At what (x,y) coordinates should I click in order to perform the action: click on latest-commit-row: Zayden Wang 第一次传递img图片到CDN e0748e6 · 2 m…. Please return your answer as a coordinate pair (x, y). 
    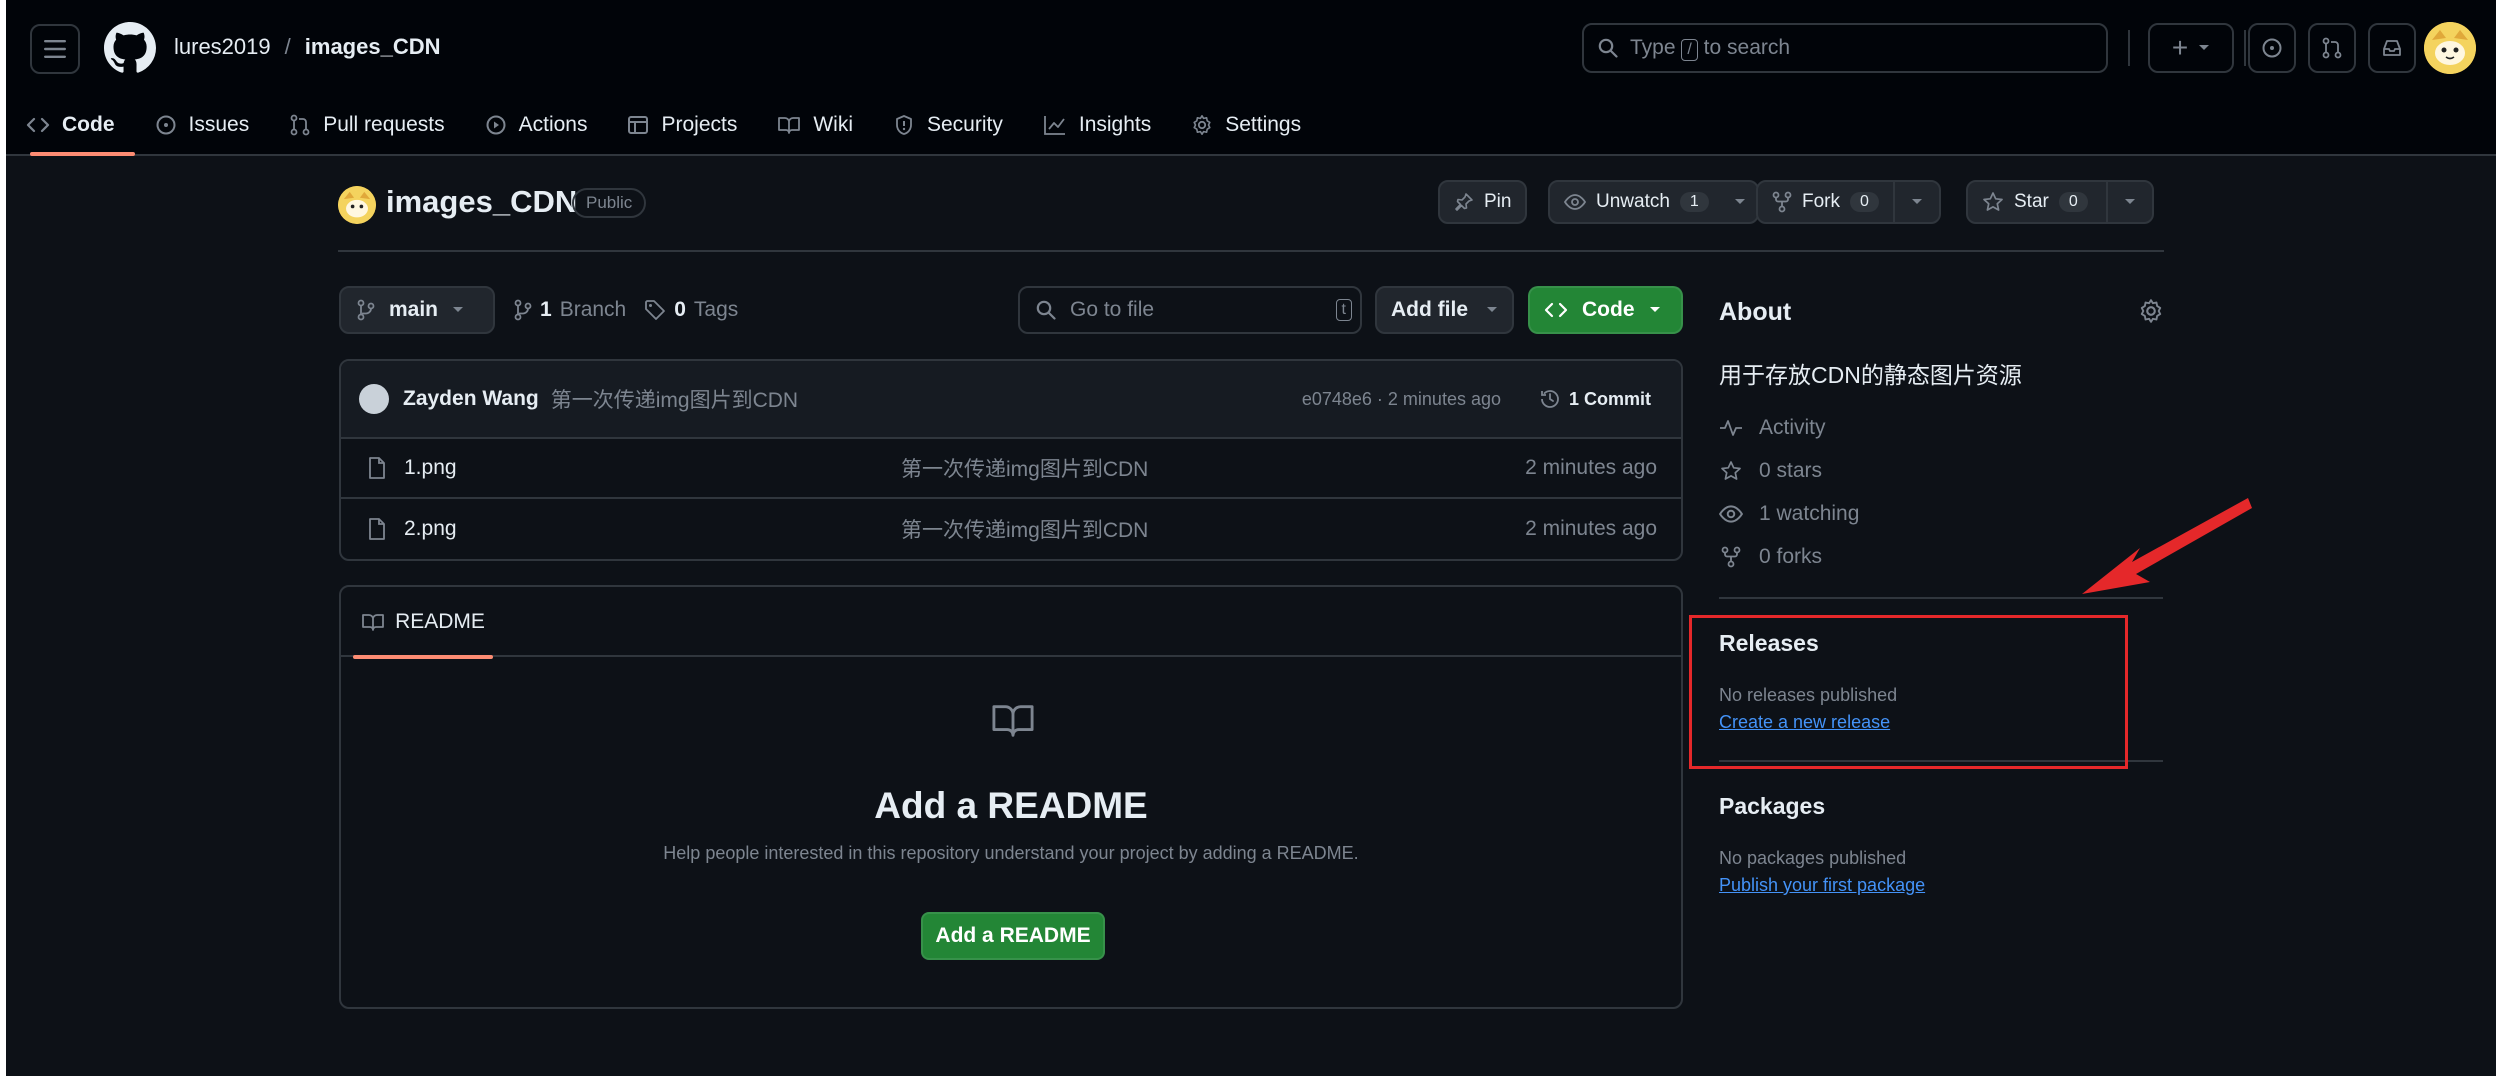
    Looking at the image, I should click on (1011, 400).